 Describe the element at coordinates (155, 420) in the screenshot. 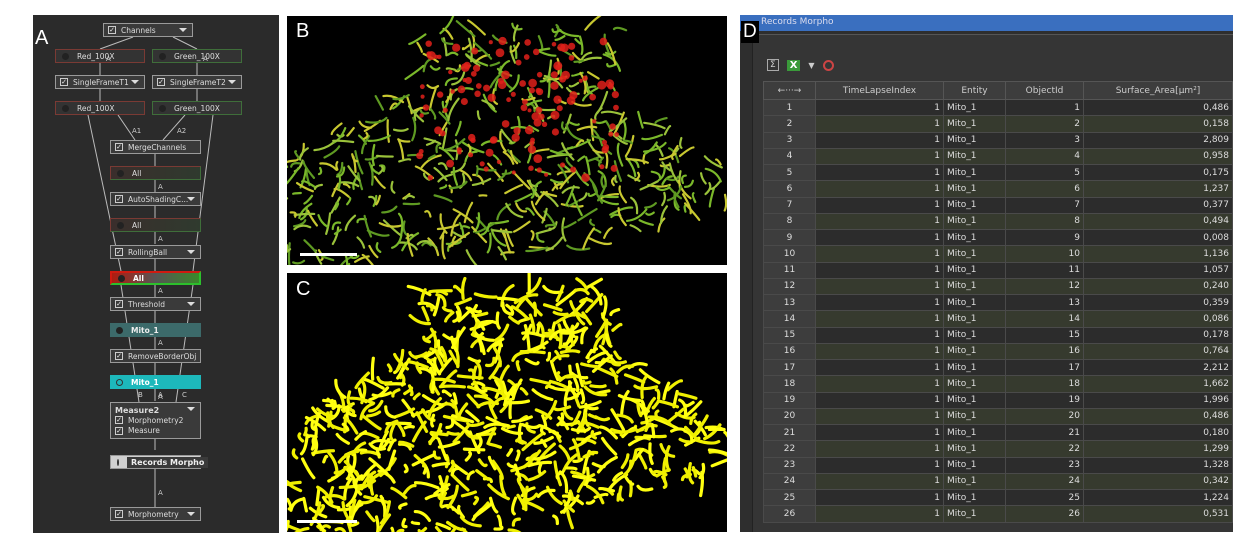

I see `graph-node-measure2: Measure2 ✓ Morphometry2 ✓ Measure` at that location.